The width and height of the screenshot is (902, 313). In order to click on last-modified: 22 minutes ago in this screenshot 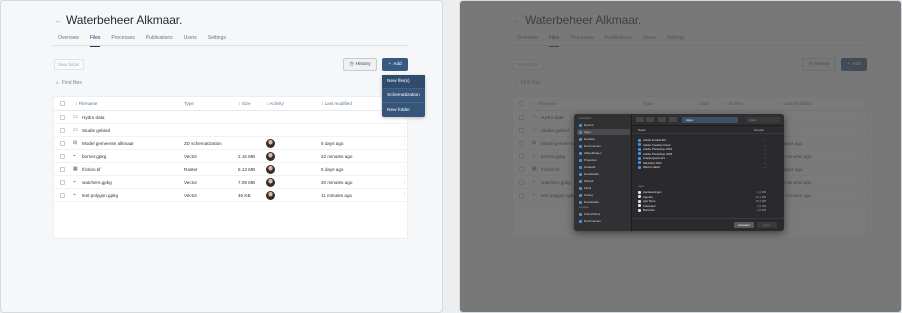, I will do `click(337, 156)`.